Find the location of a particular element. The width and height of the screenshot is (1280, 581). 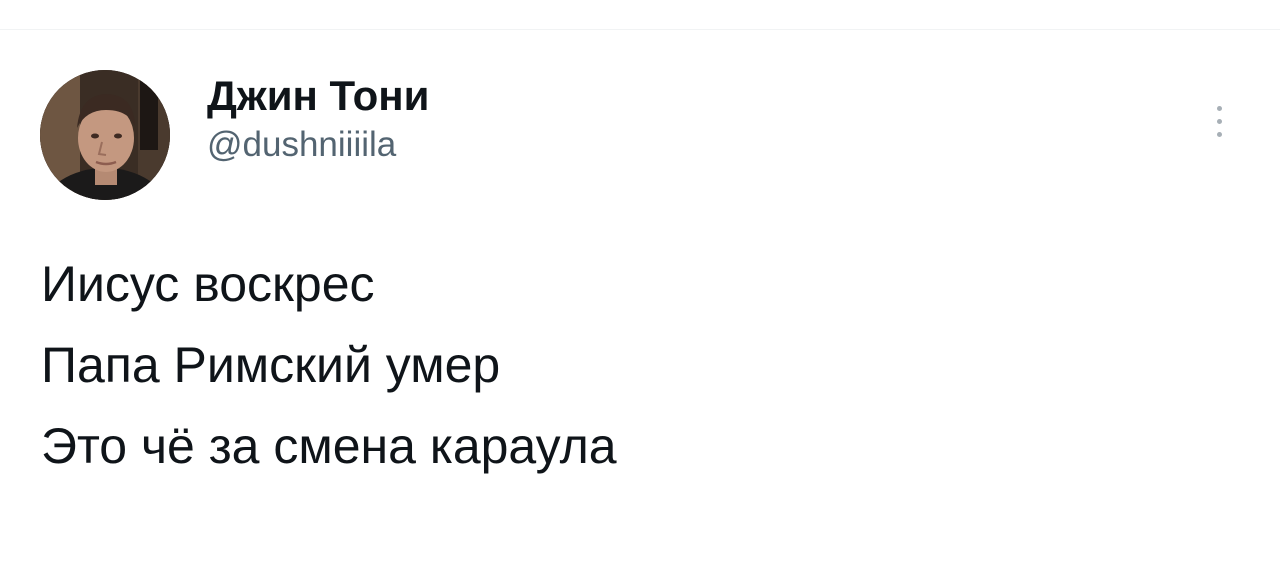

tweet-line: Иисус воскрес is located at coordinates (208, 284).